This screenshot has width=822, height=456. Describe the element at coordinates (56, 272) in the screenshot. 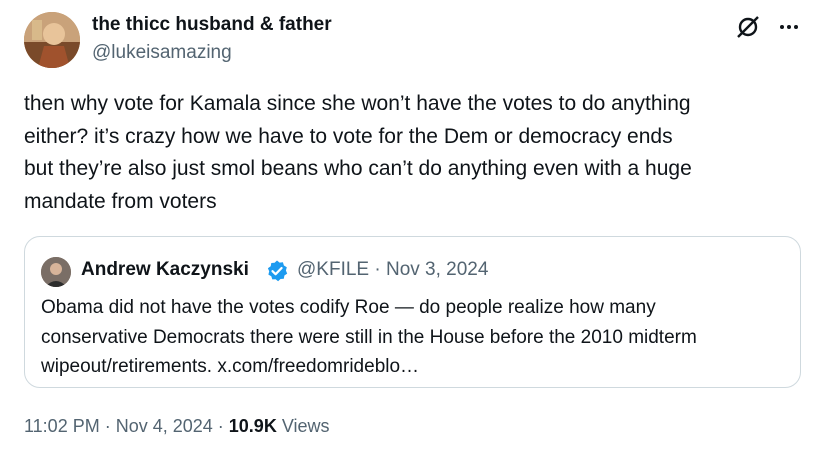

I see `quoted-author-avatar` at that location.